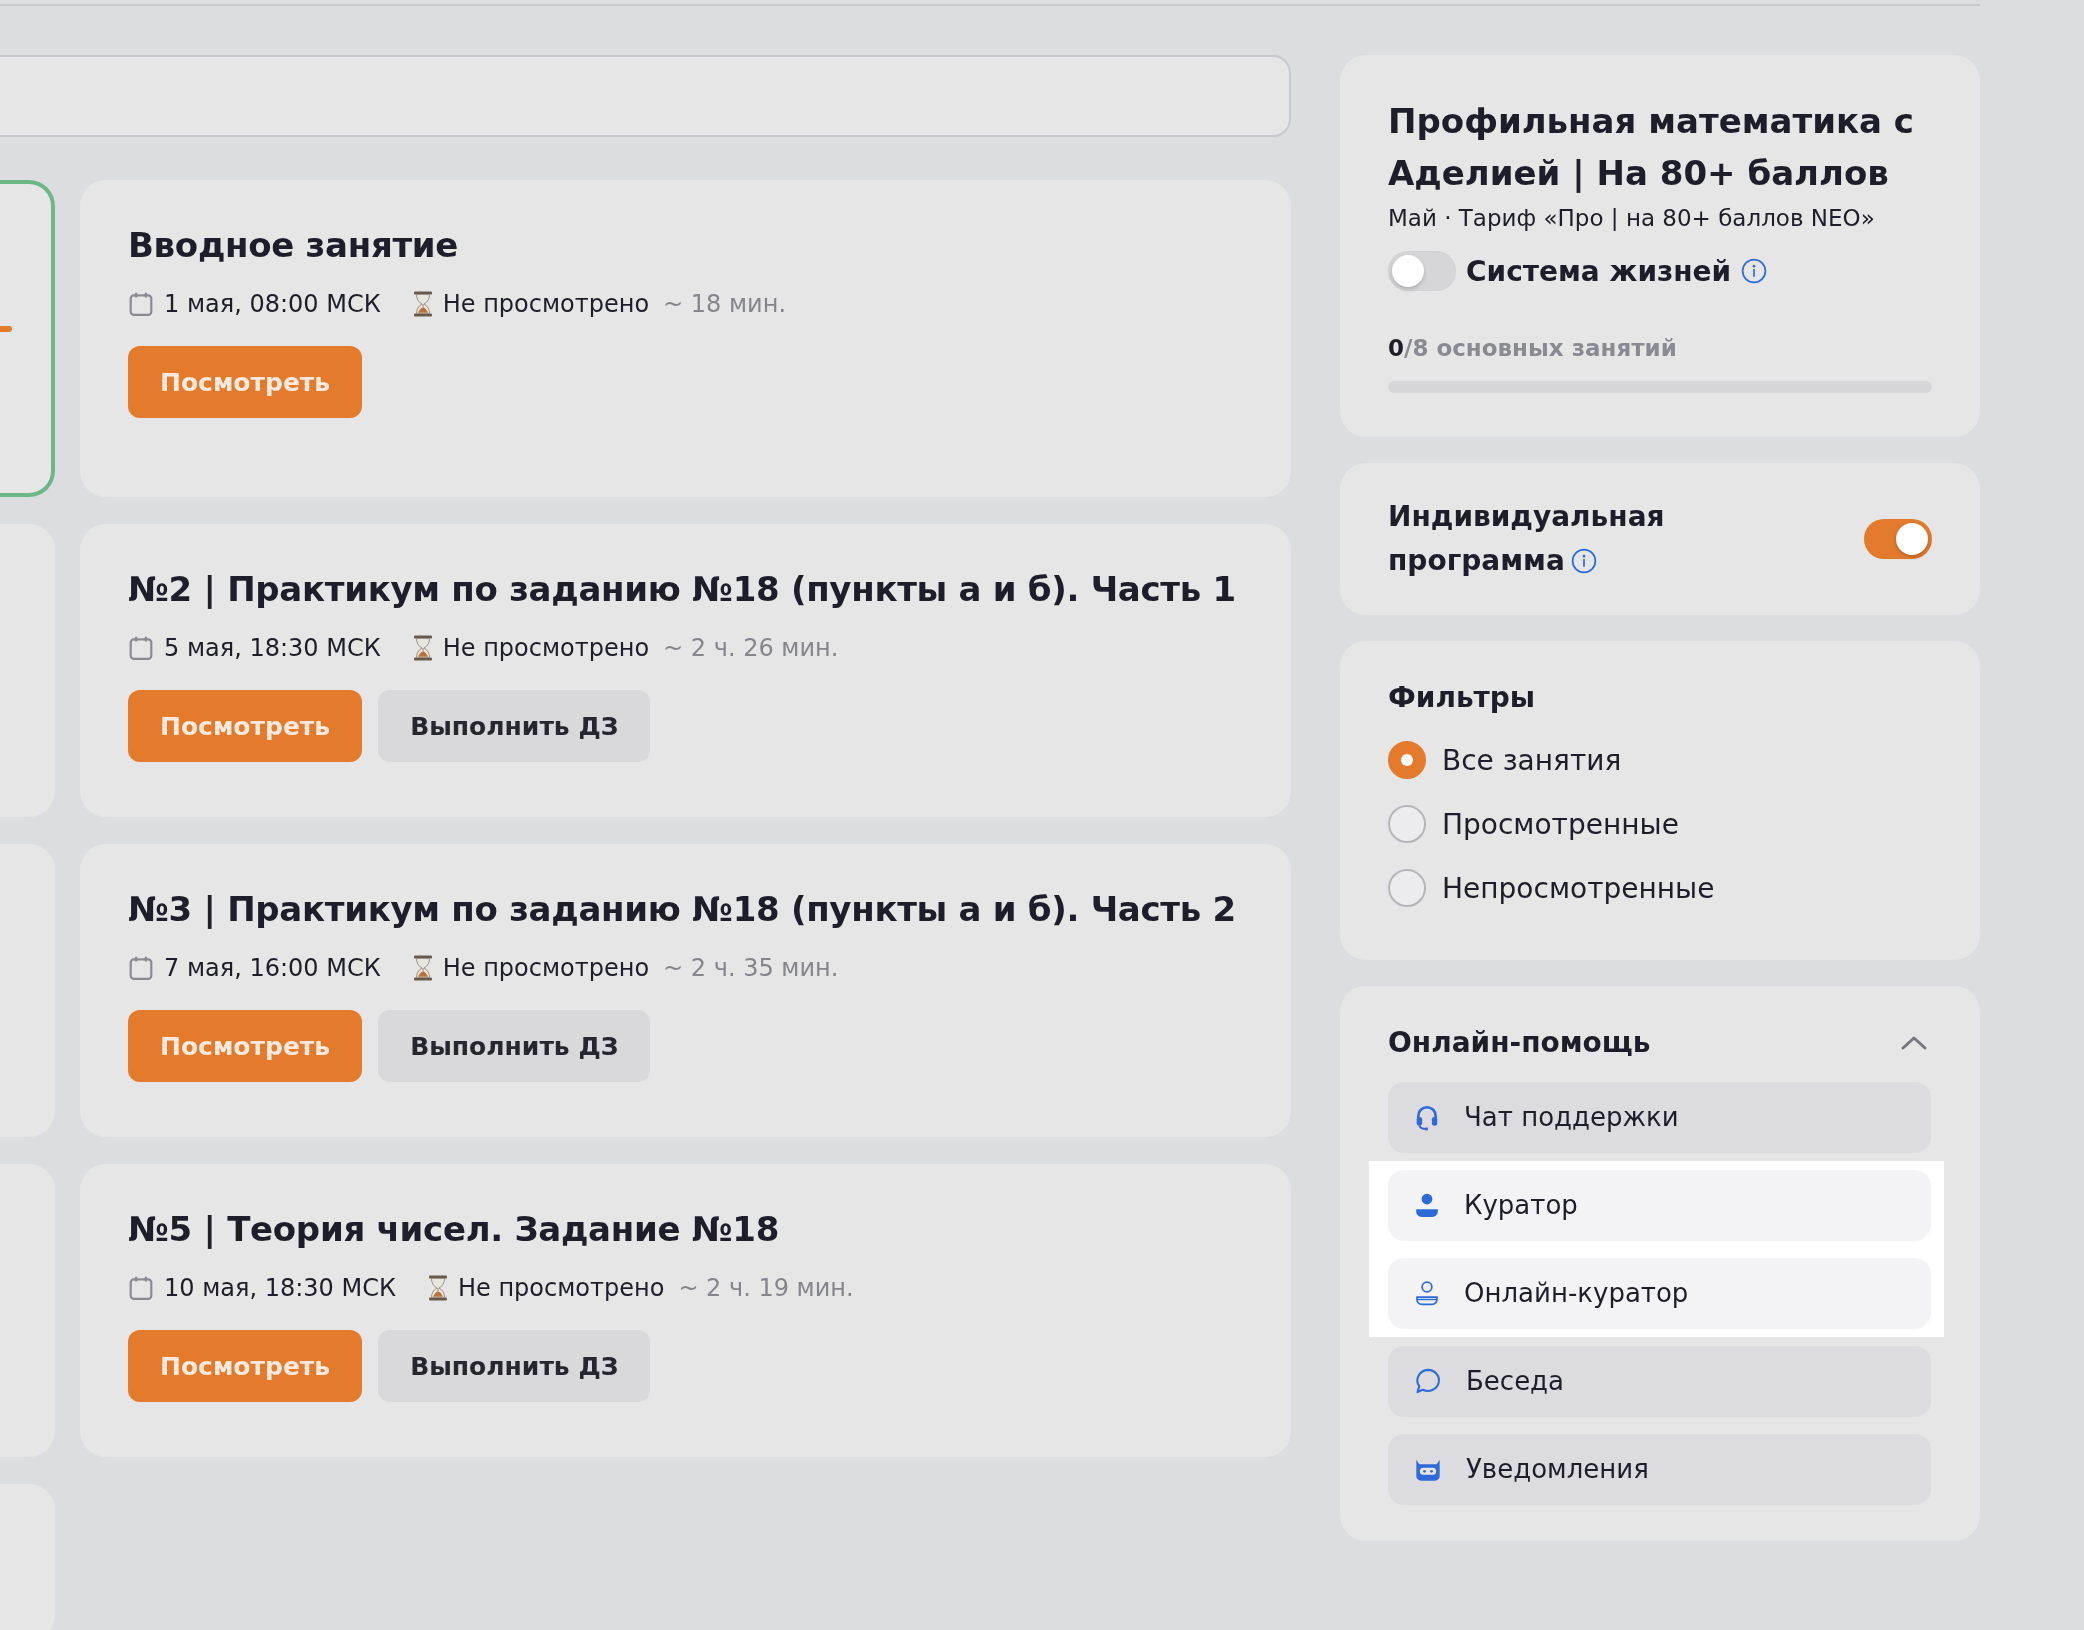 The image size is (2084, 1630). I want to click on filters-title: Фильтры, so click(1462, 697).